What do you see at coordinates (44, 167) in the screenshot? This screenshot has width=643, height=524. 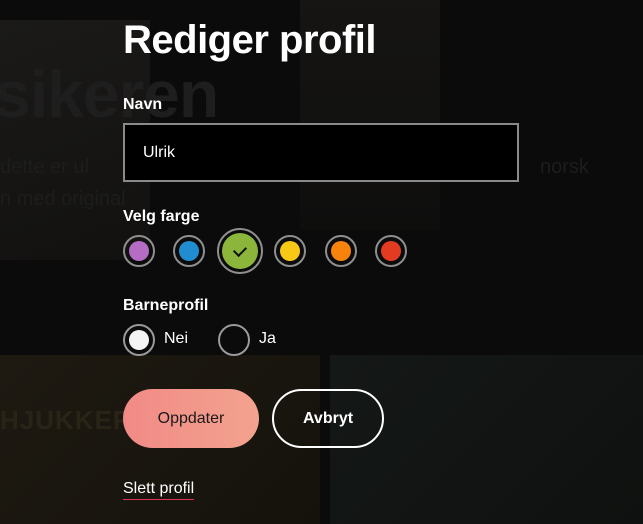 I see `background-text: dette er ul` at bounding box center [44, 167].